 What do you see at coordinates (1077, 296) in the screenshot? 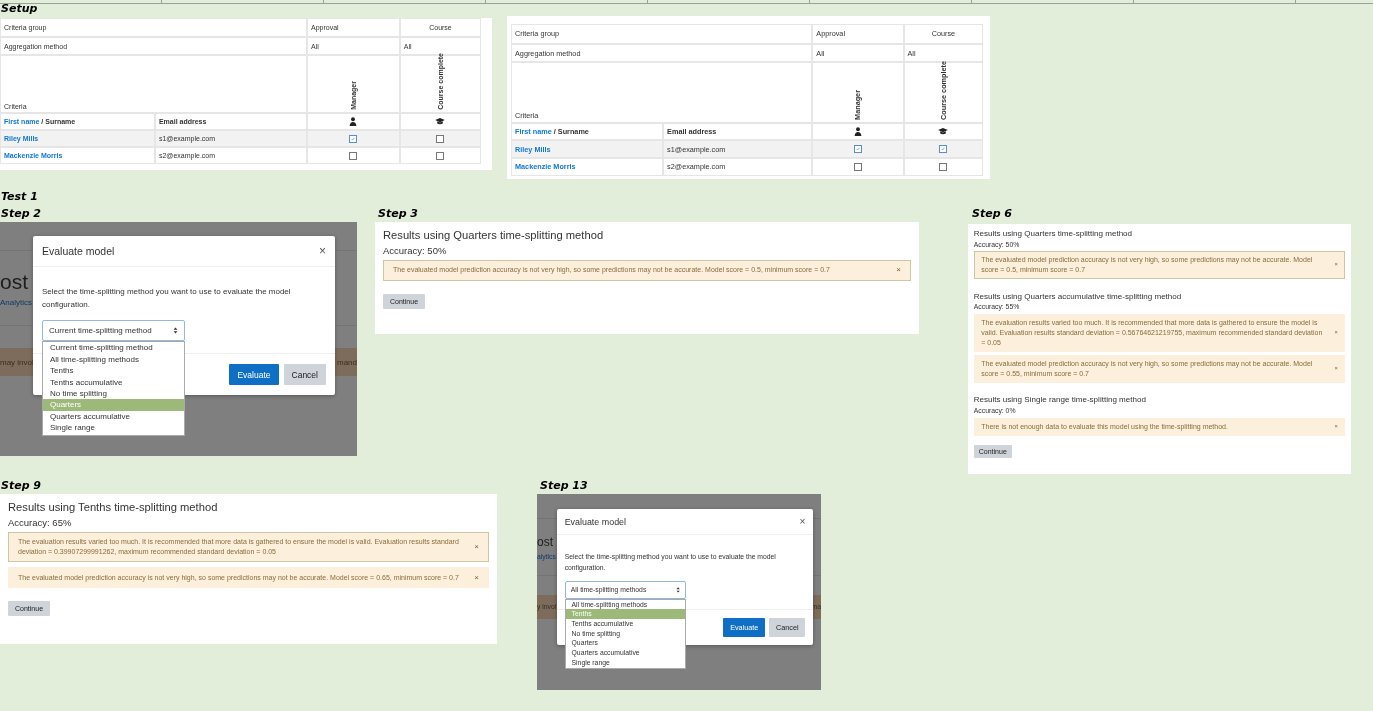
I see `results-title: Results using Quarters accumulative time-splitting method` at bounding box center [1077, 296].